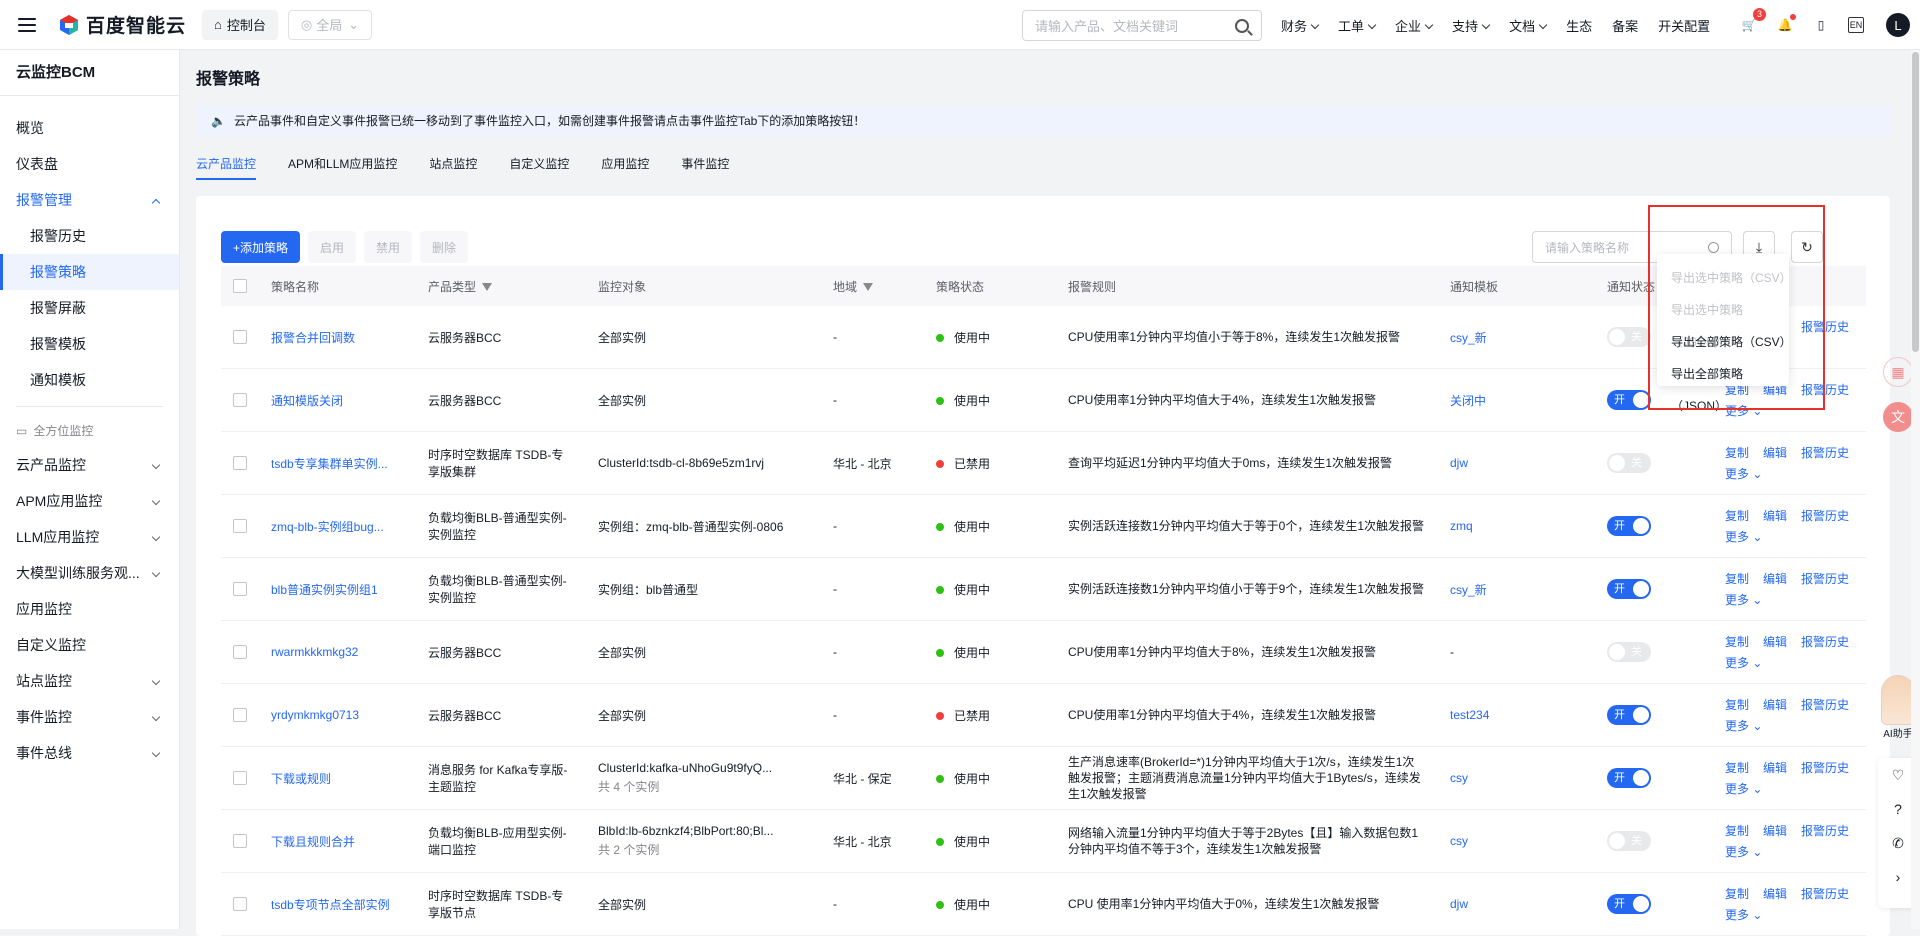  What do you see at coordinates (89, 272) in the screenshot?
I see `sidebar-item-alarm-policy: 报警策略` at bounding box center [89, 272].